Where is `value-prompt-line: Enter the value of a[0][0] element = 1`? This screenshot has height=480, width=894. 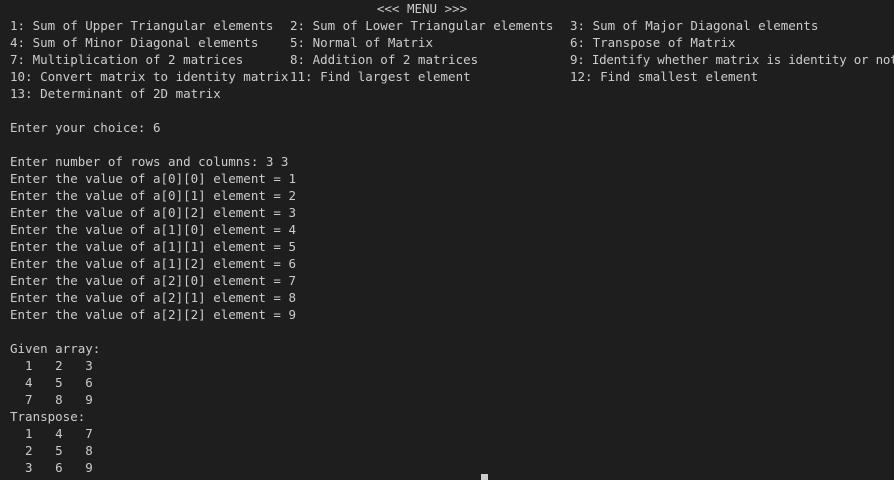 value-prompt-line: Enter the value of a[0][0] element = 1 is located at coordinates (153, 178).